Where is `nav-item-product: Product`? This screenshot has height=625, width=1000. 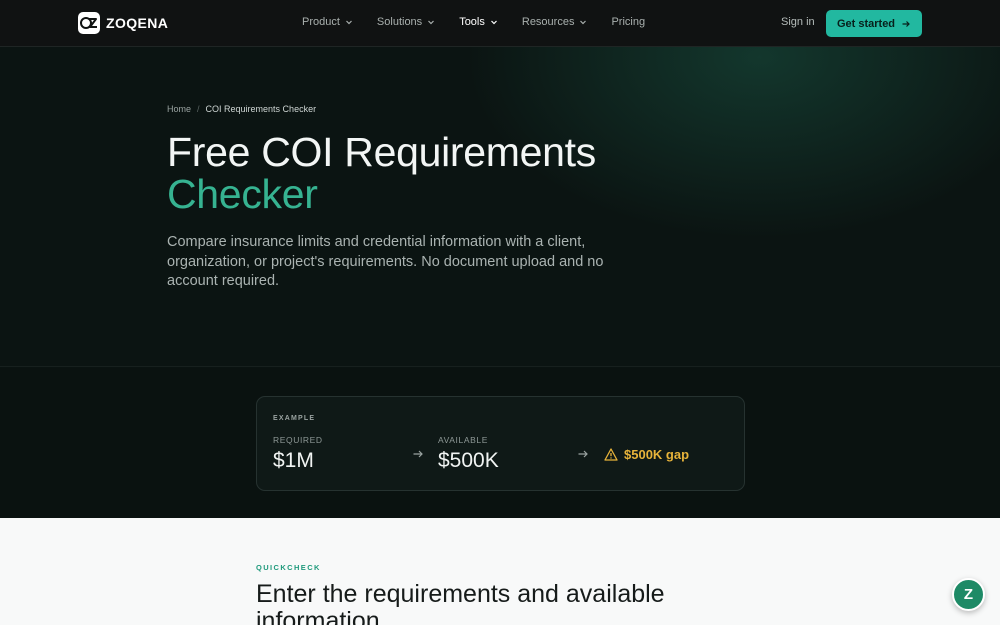
nav-item-product: Product is located at coordinates (327, 22).